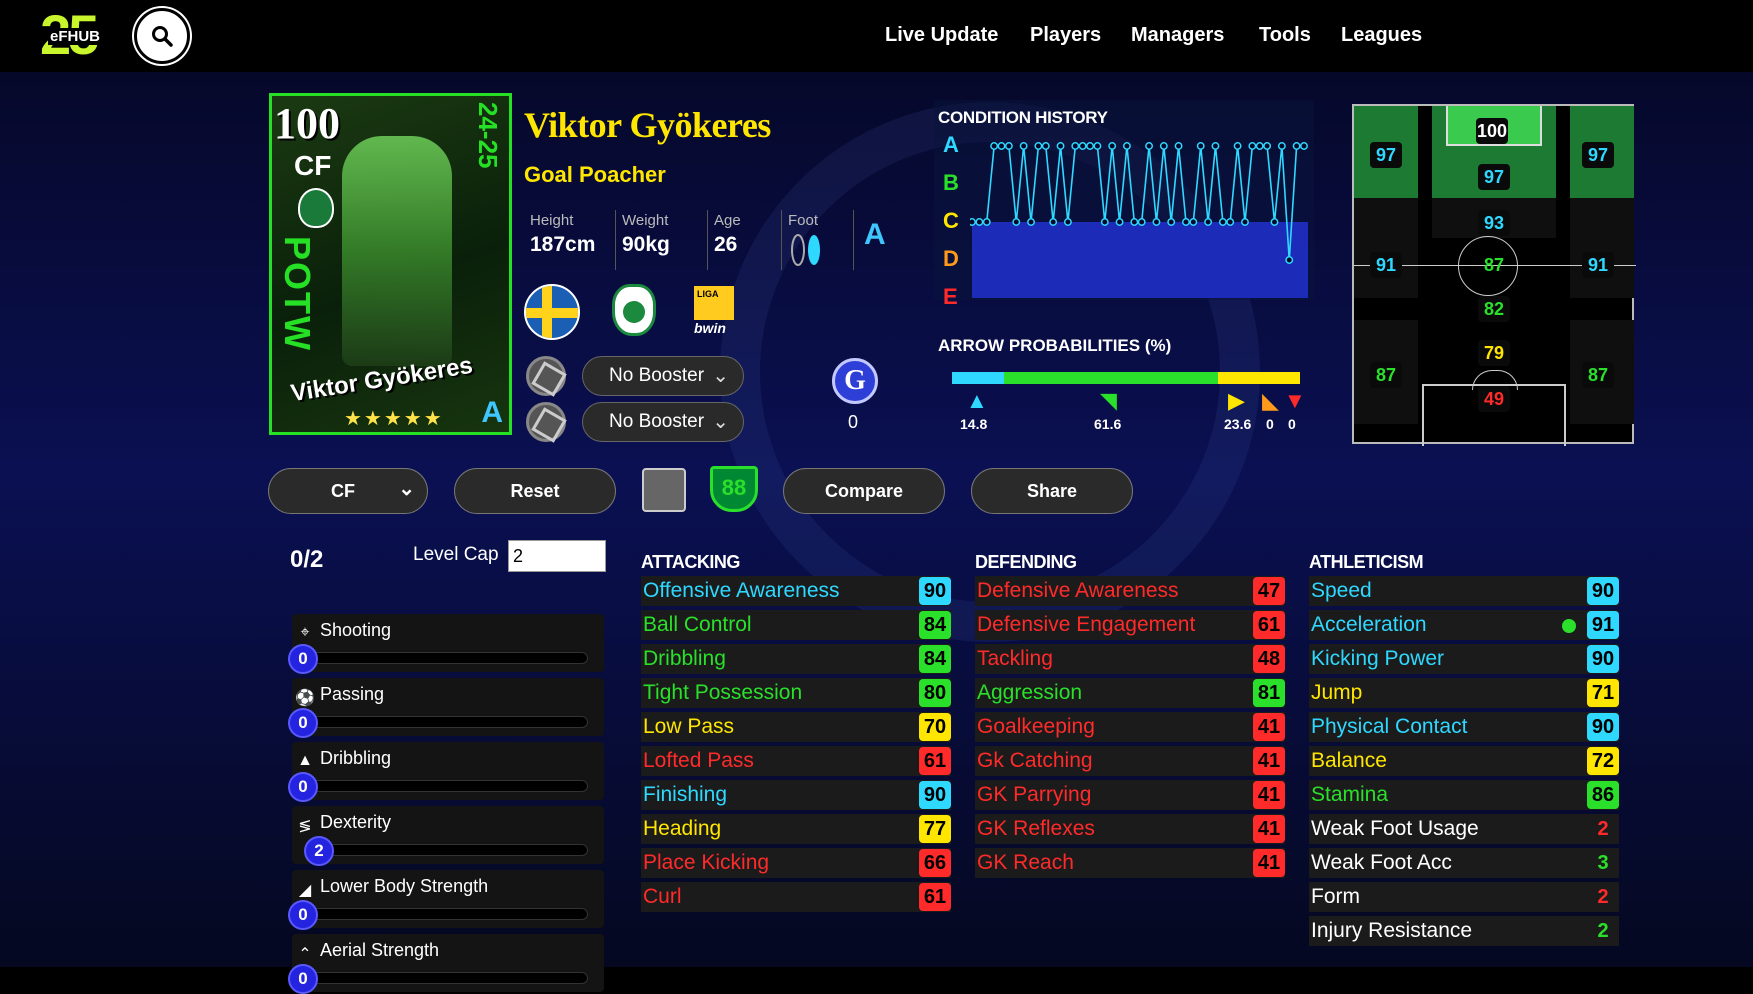 This screenshot has height=994, width=1753. I want to click on manager-avatar, so click(664, 490).